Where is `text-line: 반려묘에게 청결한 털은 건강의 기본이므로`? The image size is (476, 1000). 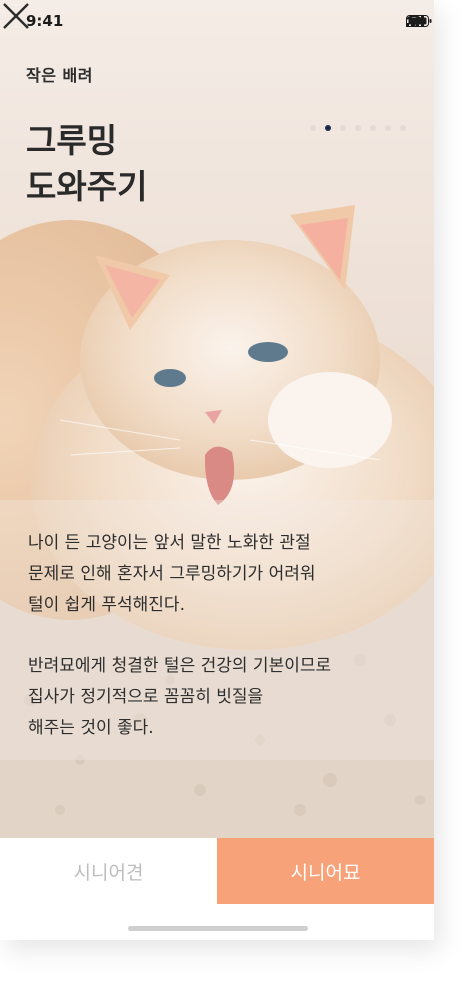
text-line: 반려묘에게 청결한 털은 건강의 기본이므로 is located at coordinates (180, 666).